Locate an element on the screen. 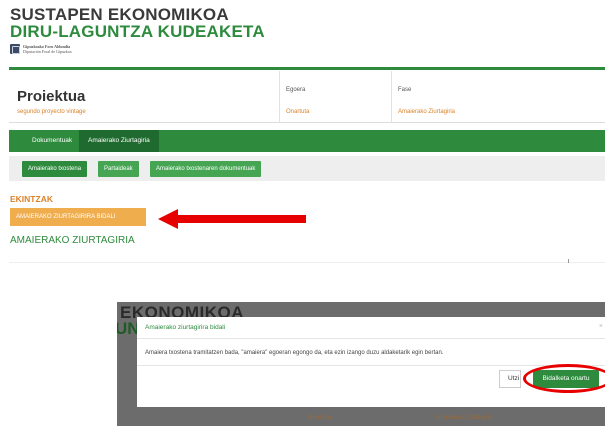 The width and height of the screenshot is (605, 426). bg-phase-value: Amaierako Ziurtagiria is located at coordinates (464, 418).